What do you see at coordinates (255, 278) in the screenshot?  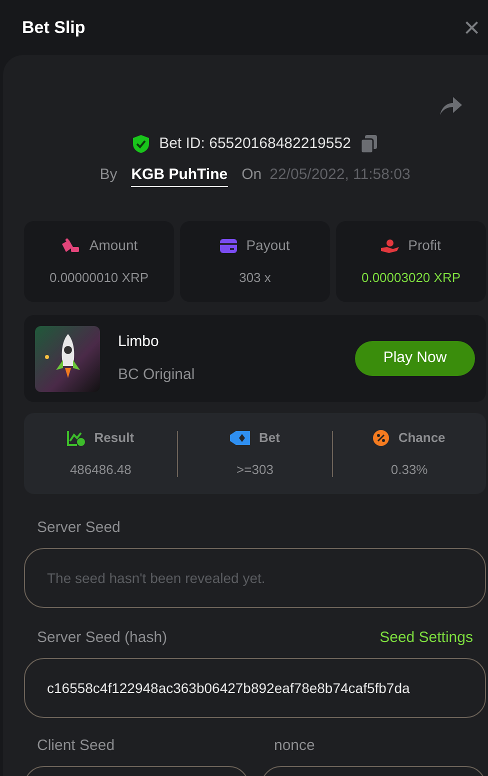 I see `stat-value: 303 x` at bounding box center [255, 278].